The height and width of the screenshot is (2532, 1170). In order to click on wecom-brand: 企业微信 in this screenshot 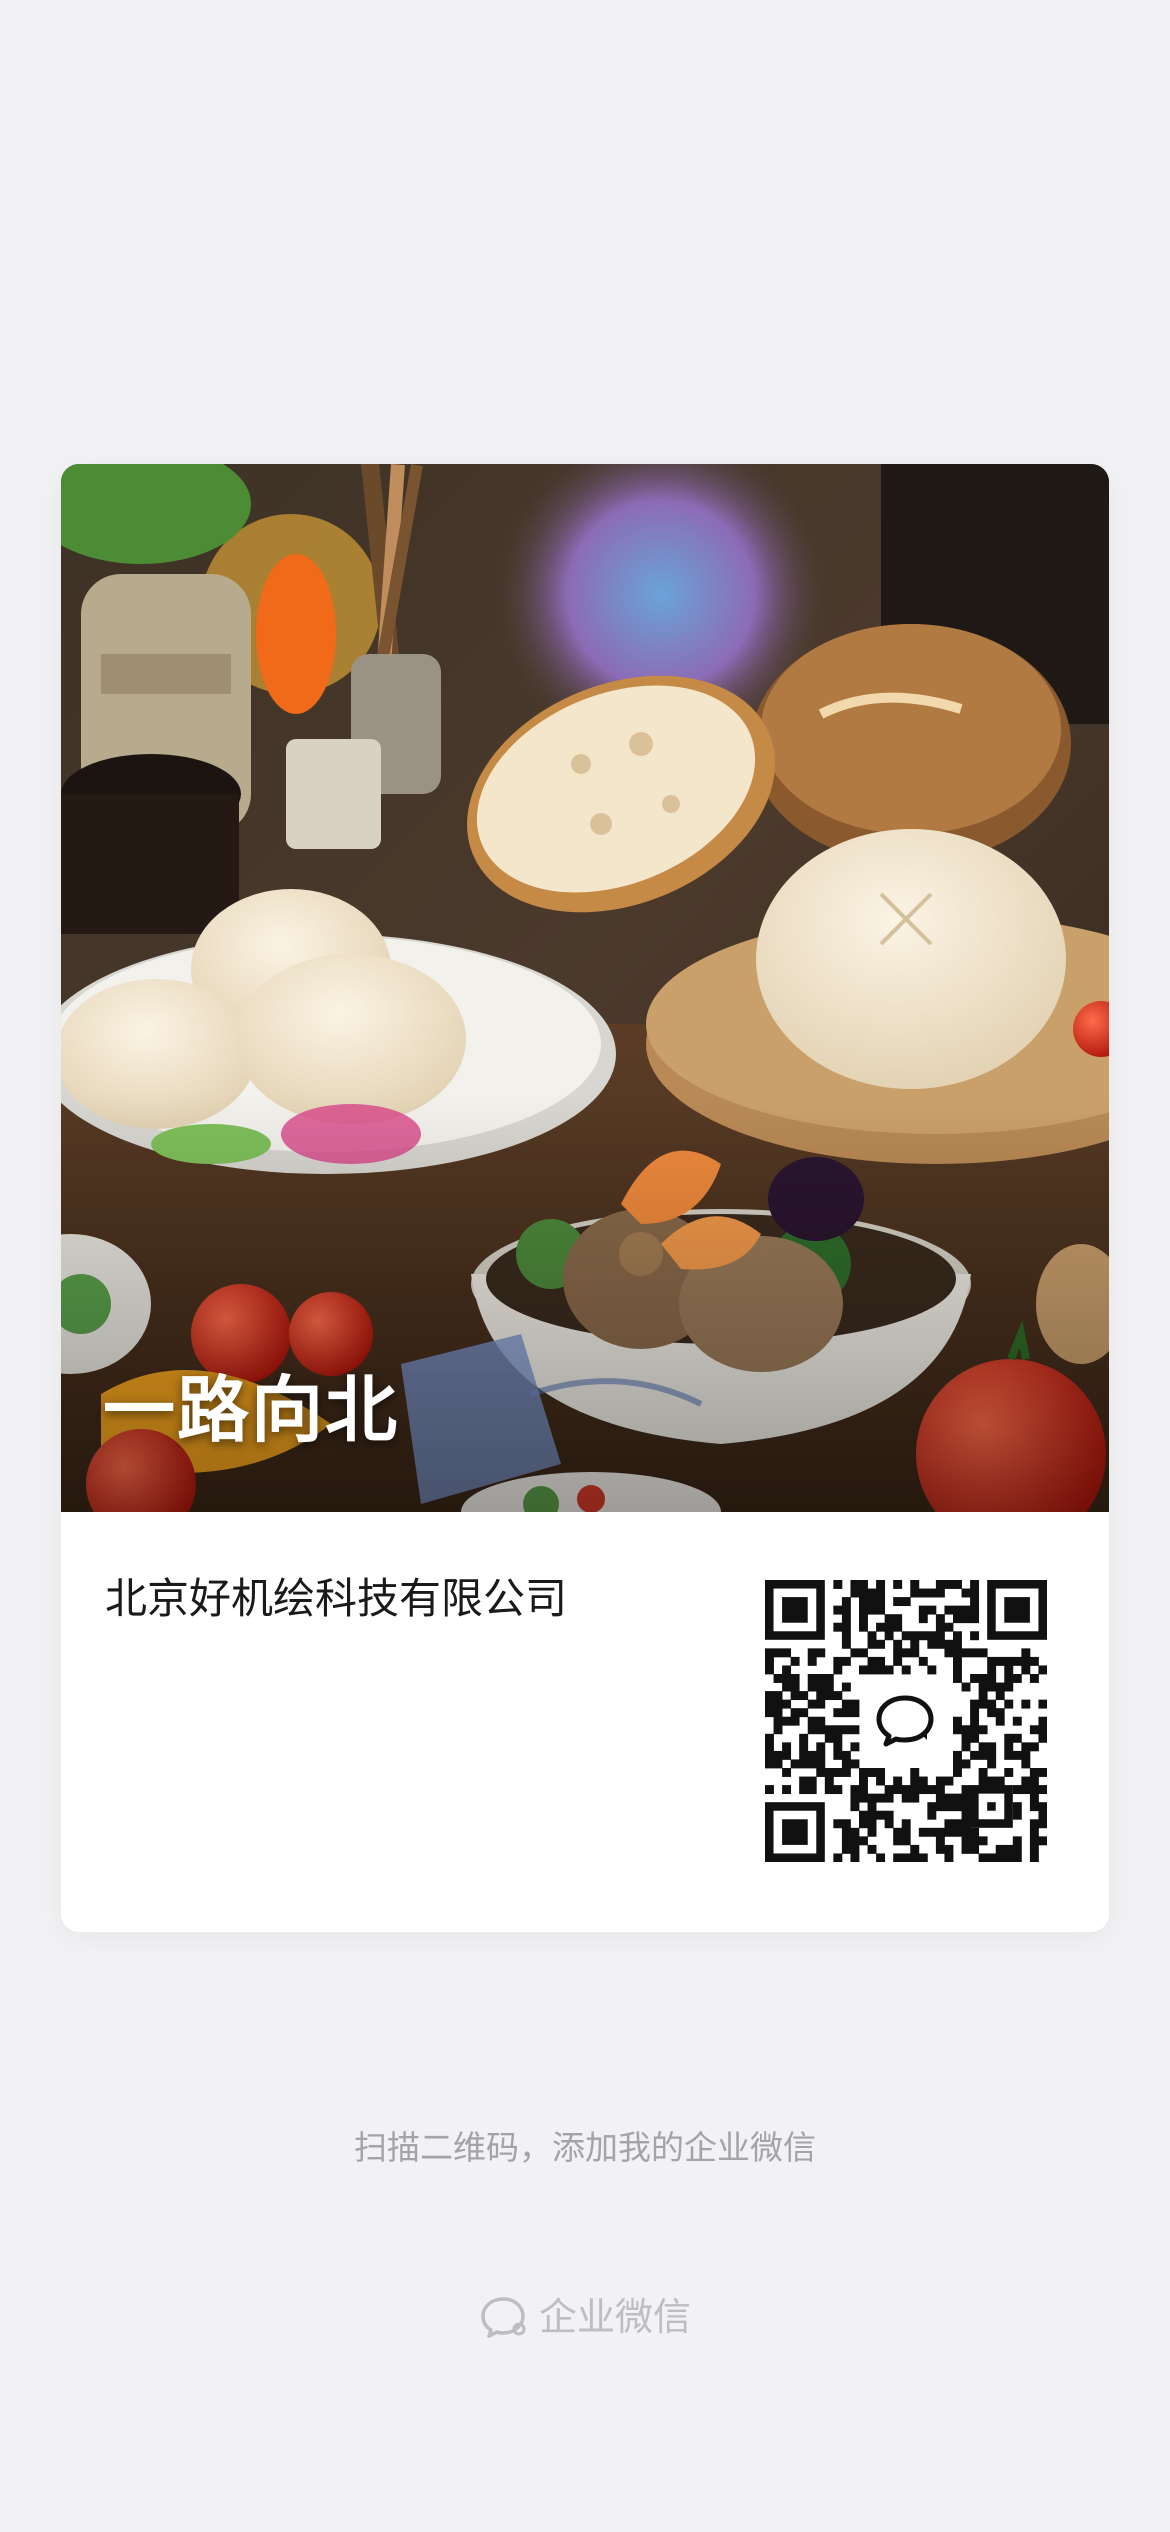, I will do `click(585, 2317)`.